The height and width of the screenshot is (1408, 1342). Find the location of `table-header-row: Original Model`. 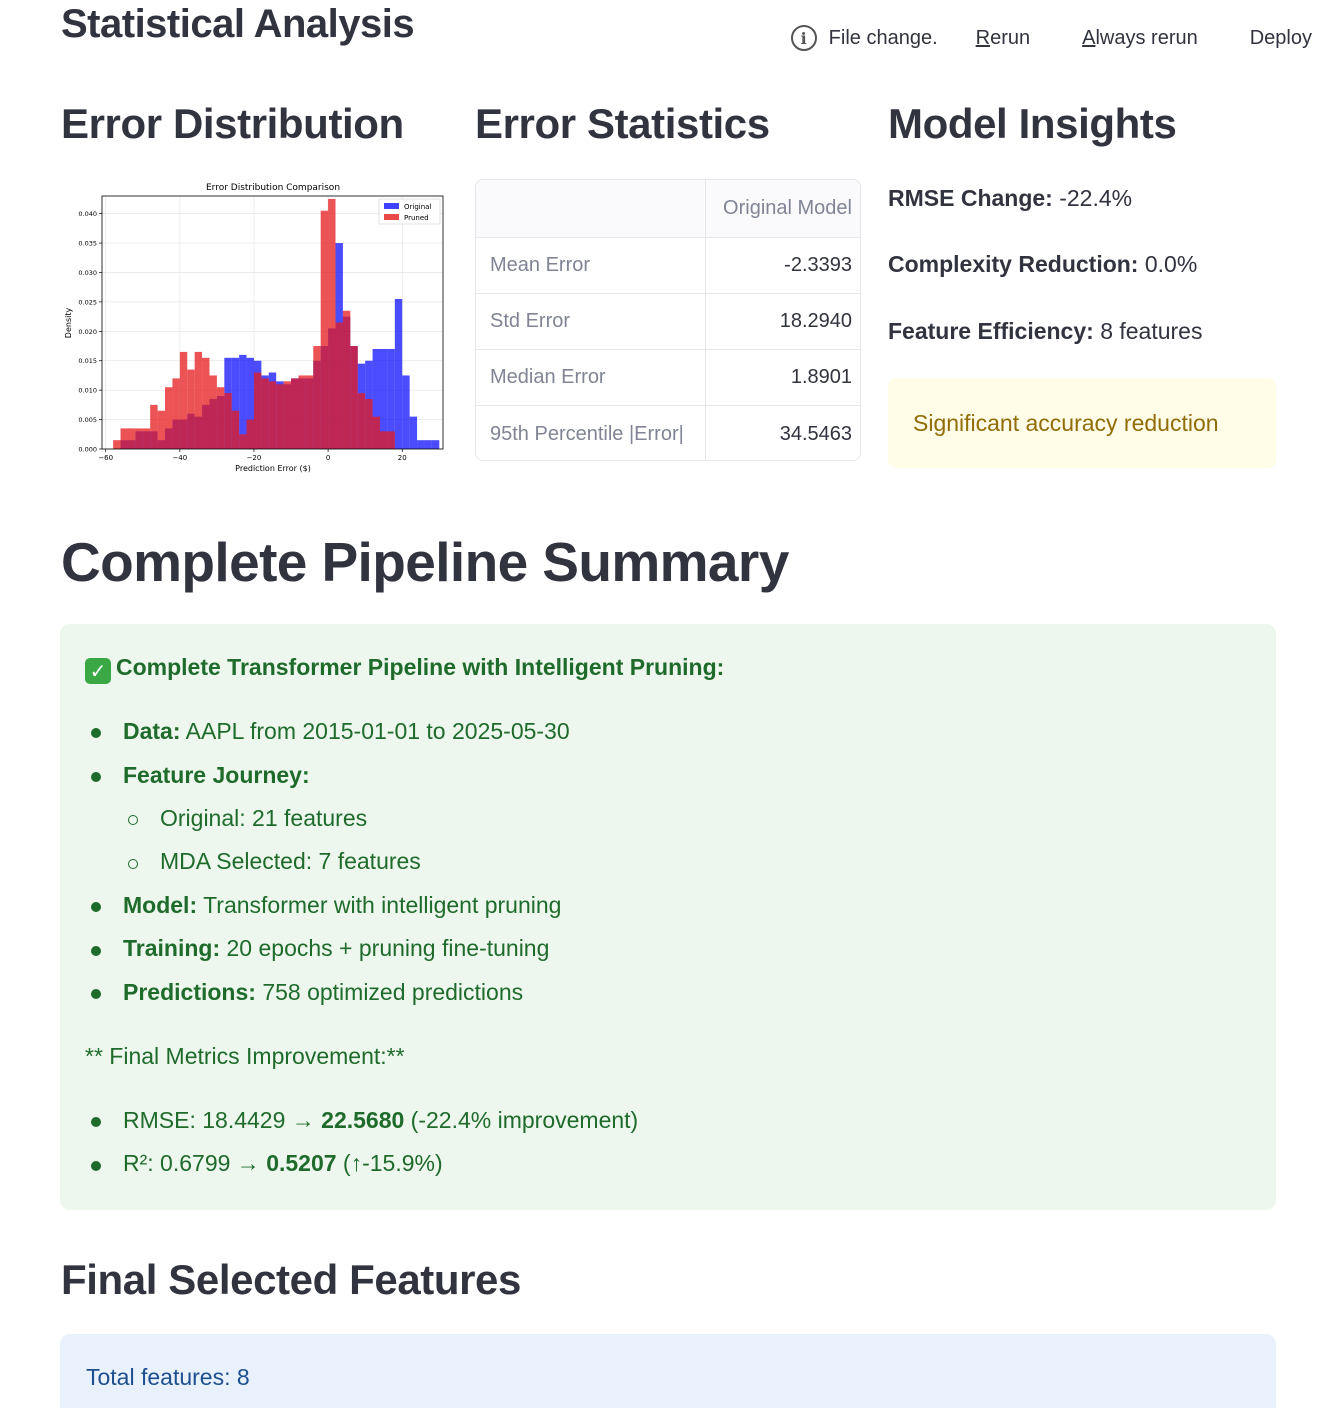

table-header-row: Original Model is located at coordinates (668, 209).